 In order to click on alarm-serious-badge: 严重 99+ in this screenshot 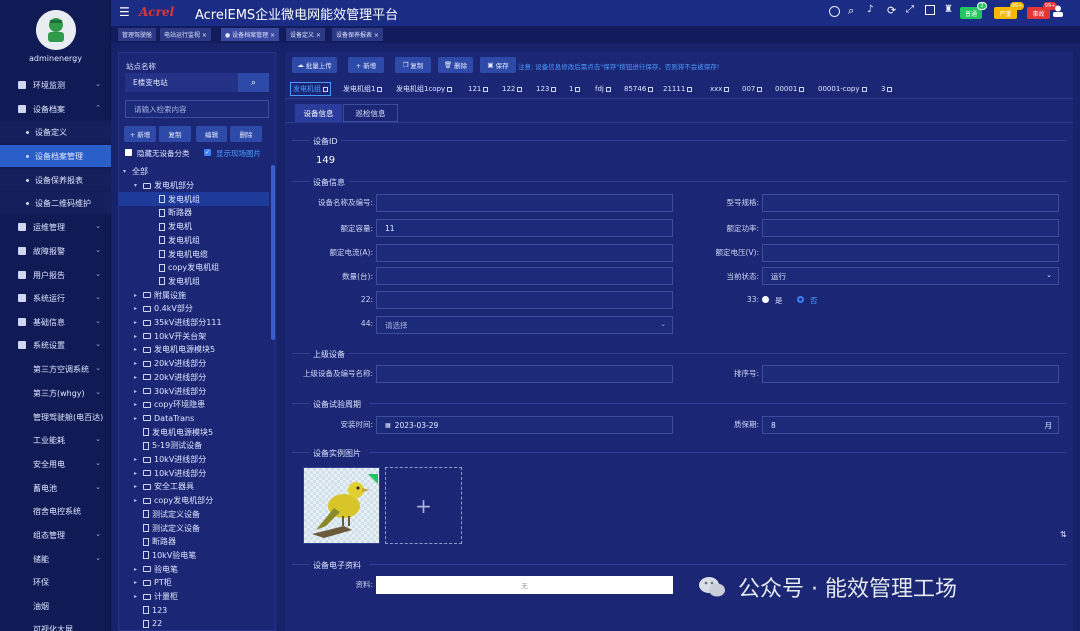, I will do `click(1009, 10)`.